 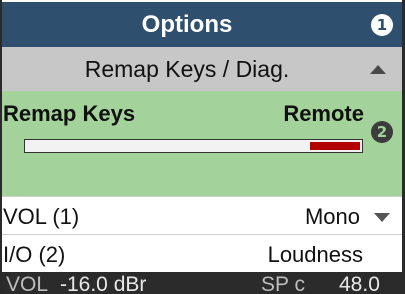 I want to click on level-bar-track, so click(x=193, y=146).